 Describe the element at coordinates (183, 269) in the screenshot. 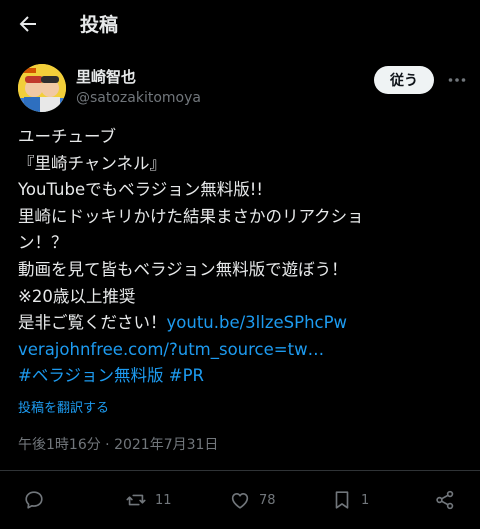

I see `post-line: 動画を見て皆もベラジョン無料版で遊ぼう！` at that location.